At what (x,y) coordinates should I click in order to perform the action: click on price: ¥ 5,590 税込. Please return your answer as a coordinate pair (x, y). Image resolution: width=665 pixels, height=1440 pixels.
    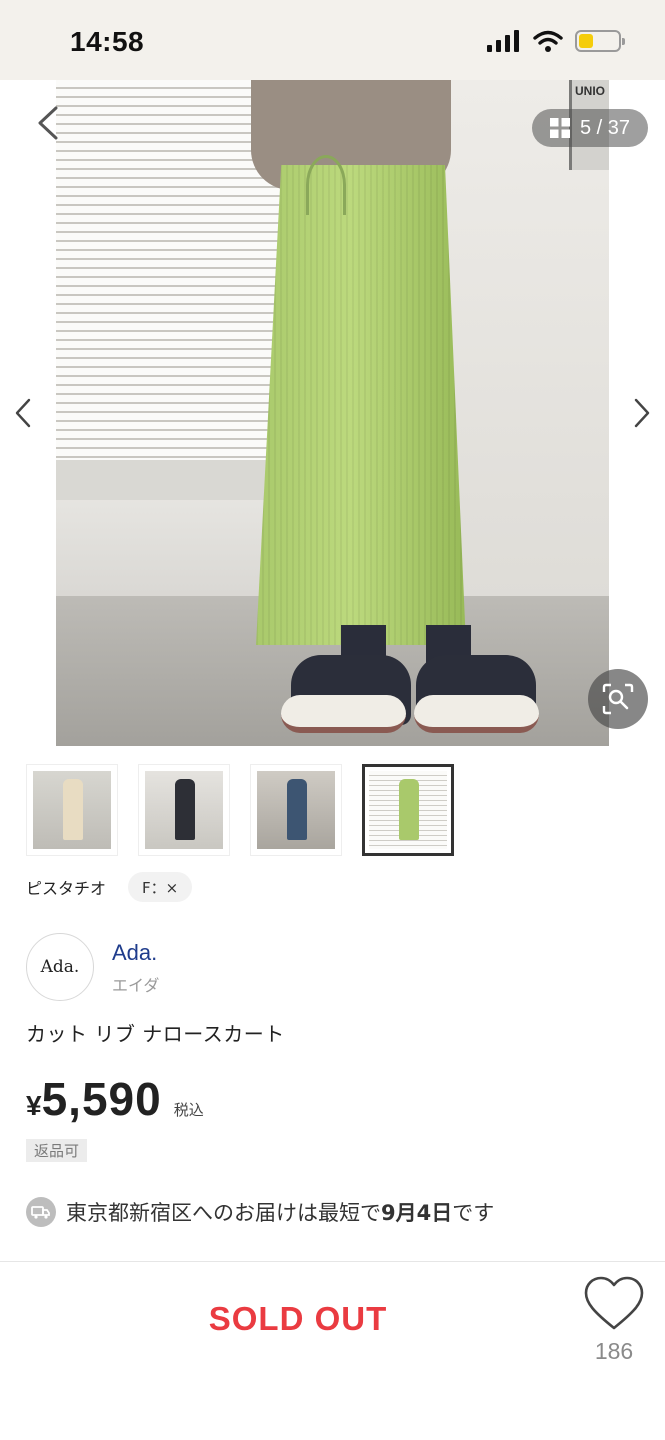
    Looking at the image, I should click on (115, 1099).